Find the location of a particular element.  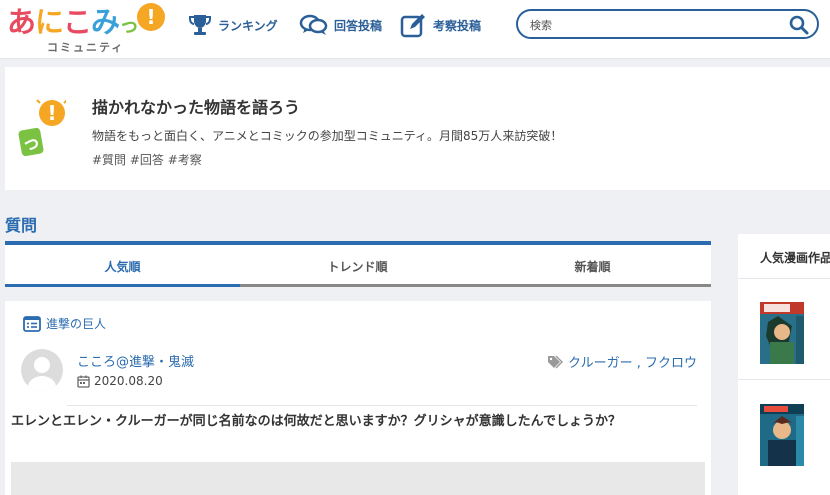

avatar is located at coordinates (42, 370).